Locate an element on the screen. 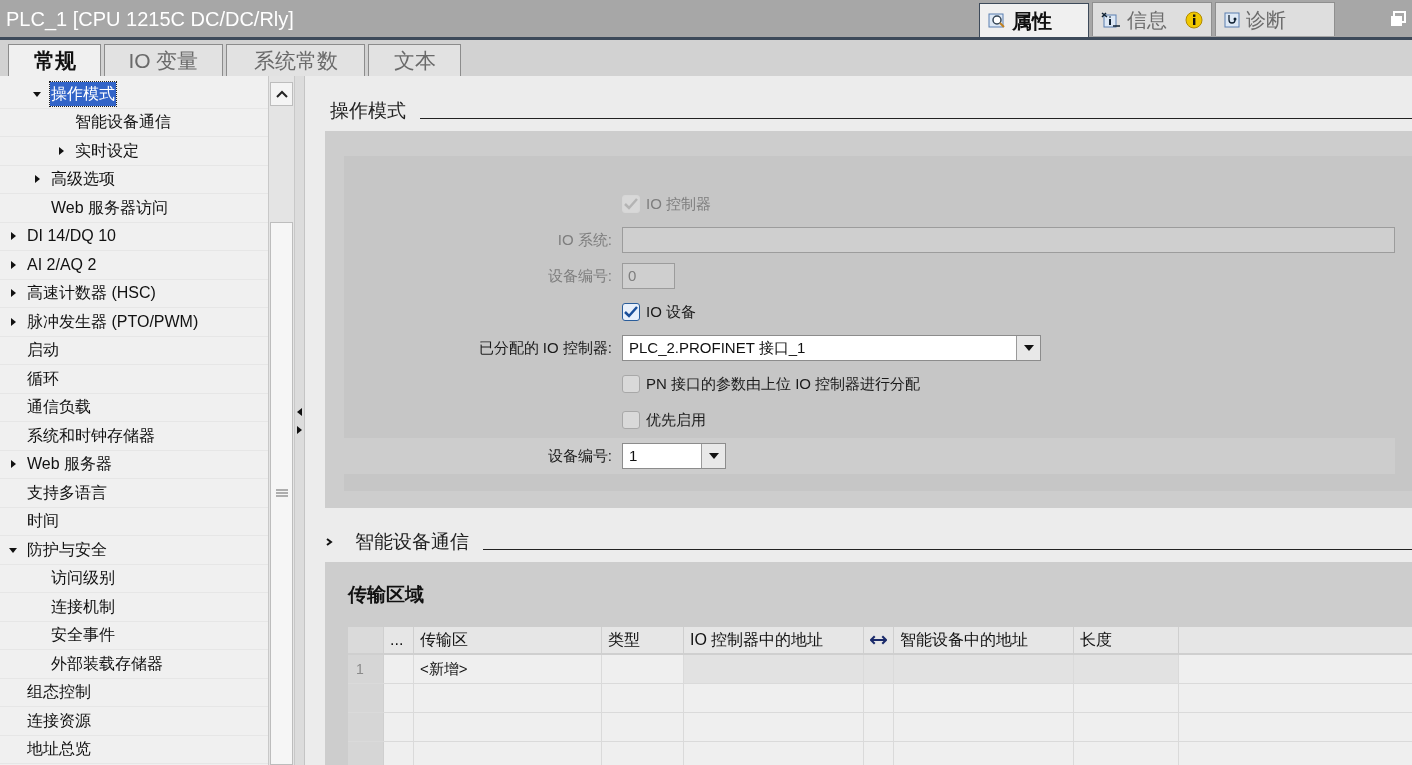  dropdown-field: 1 is located at coordinates (674, 456).